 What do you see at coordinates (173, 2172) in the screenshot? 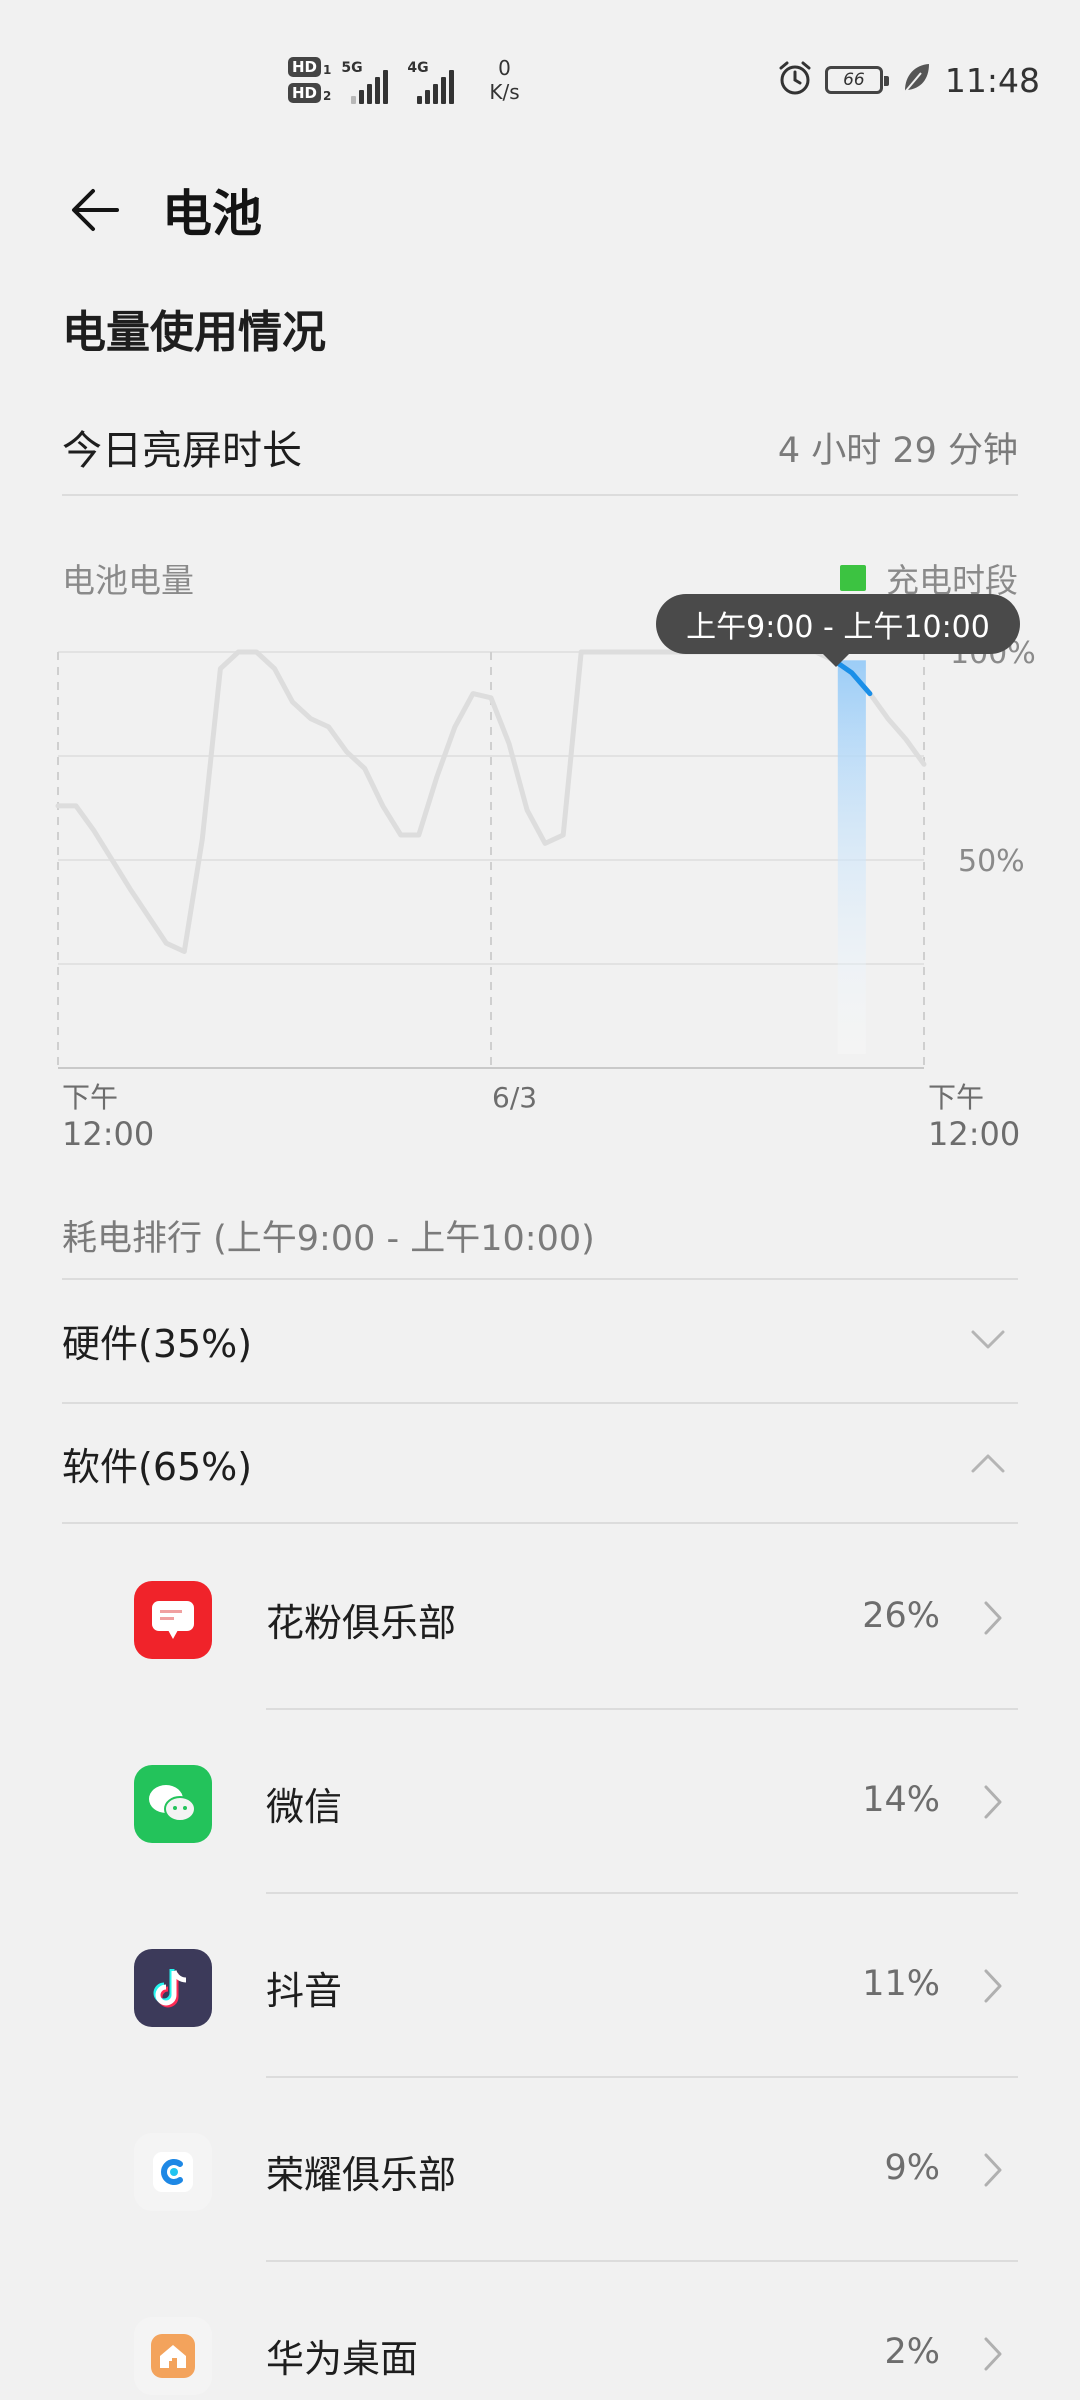
I see `honor-club-icon` at bounding box center [173, 2172].